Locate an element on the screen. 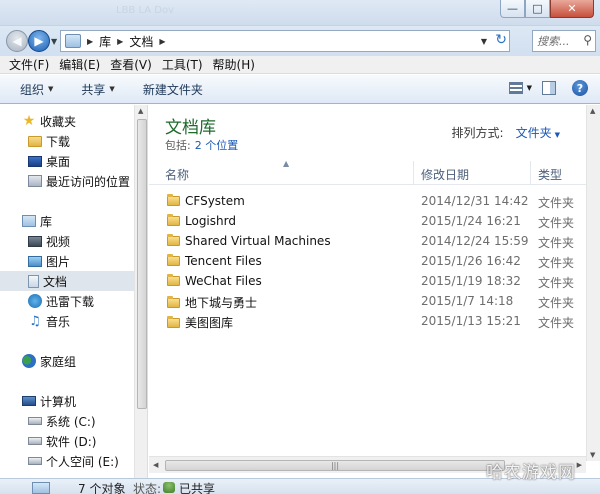 The height and width of the screenshot is (494, 600). menu-edit: 编辑(E) is located at coordinates (79, 64).